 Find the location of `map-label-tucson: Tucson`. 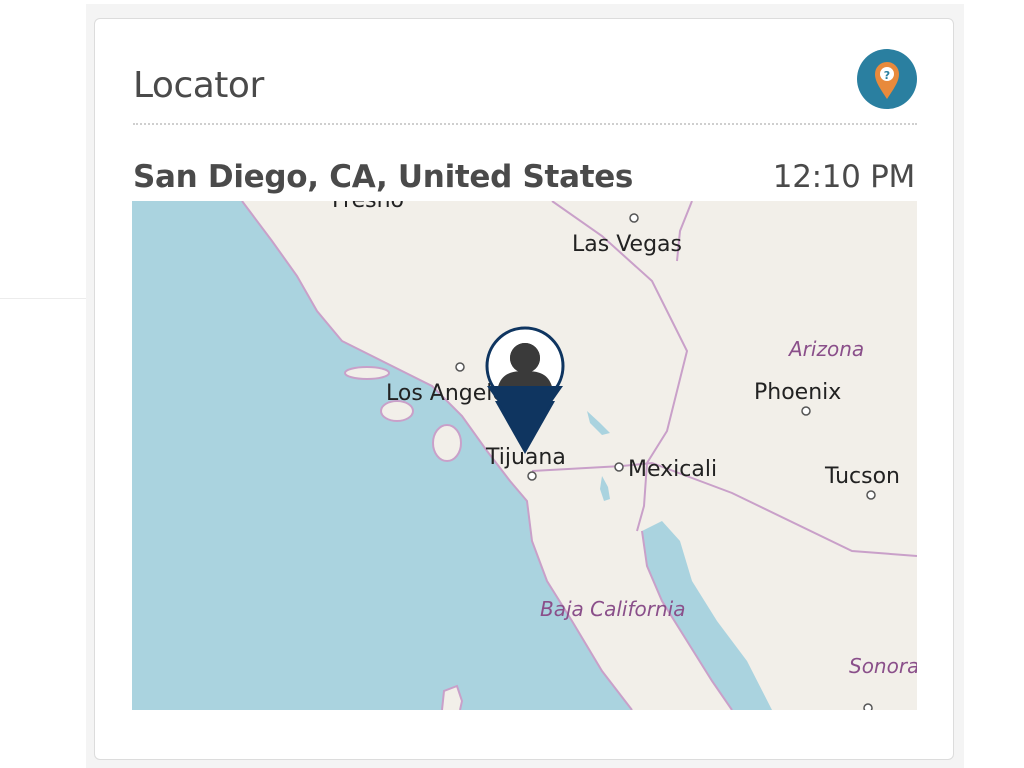

map-label-tucson: Tucson is located at coordinates (862, 476).